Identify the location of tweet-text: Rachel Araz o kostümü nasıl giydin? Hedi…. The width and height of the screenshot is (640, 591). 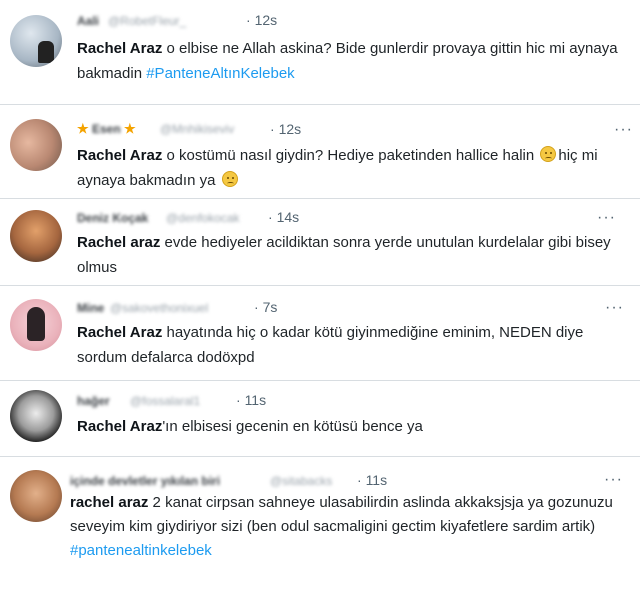
(357, 168).